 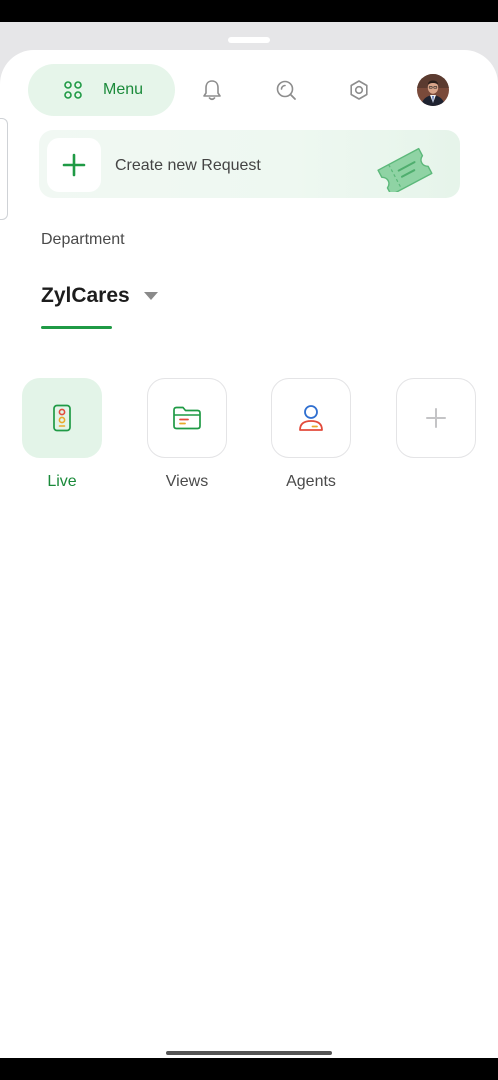 I want to click on folder-icon, so click(x=187, y=418).